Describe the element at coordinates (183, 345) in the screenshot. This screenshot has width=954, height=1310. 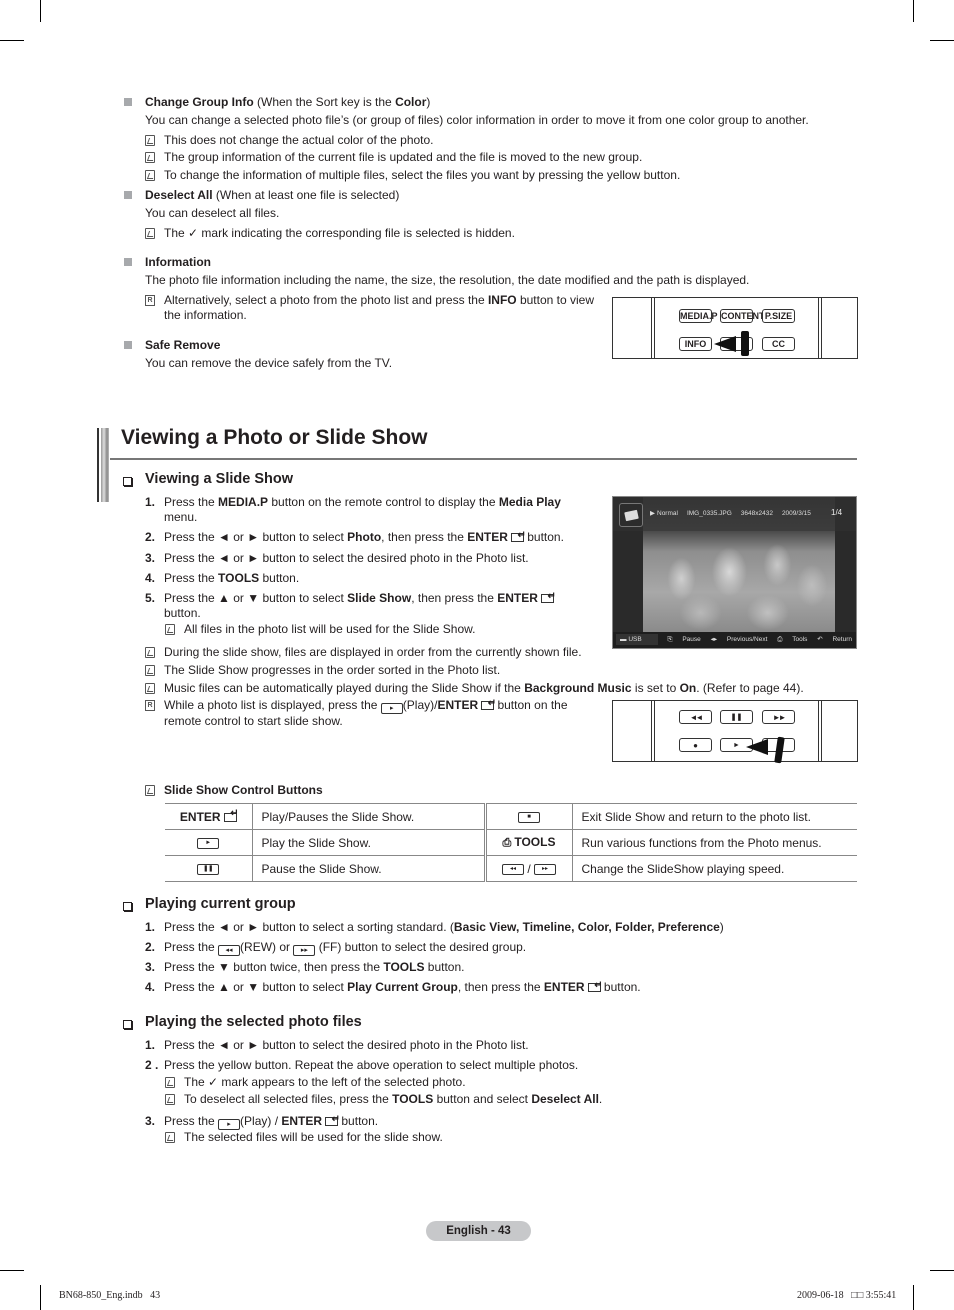
I see `safe-remove-title: Safe Remove` at that location.